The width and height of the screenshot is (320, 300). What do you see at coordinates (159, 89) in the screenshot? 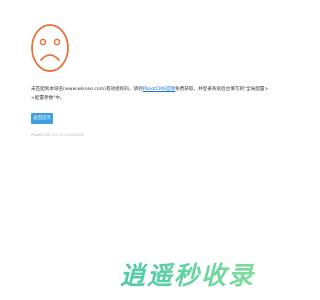
I see `pbootcms-link: PbootCMS官网` at bounding box center [159, 89].